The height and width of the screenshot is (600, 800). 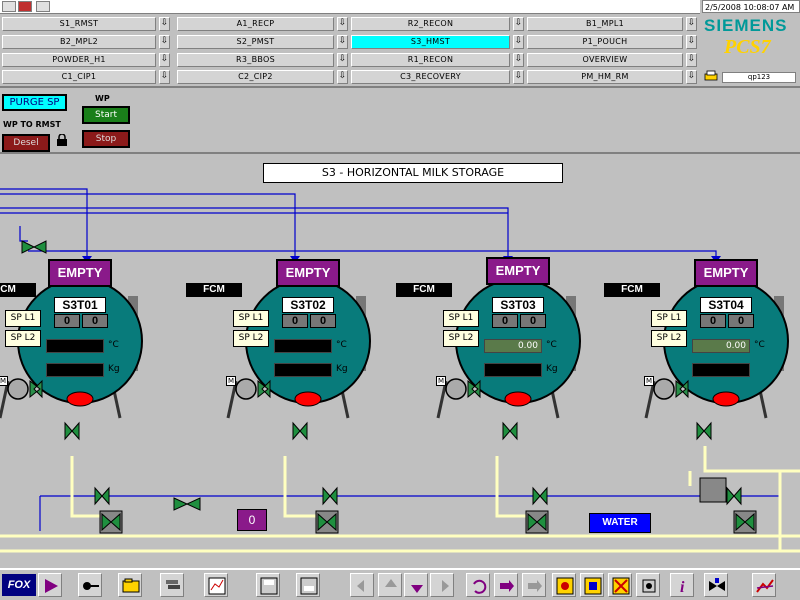 What do you see at coordinates (106, 139) in the screenshot?
I see `stop-button: Stop` at bounding box center [106, 139].